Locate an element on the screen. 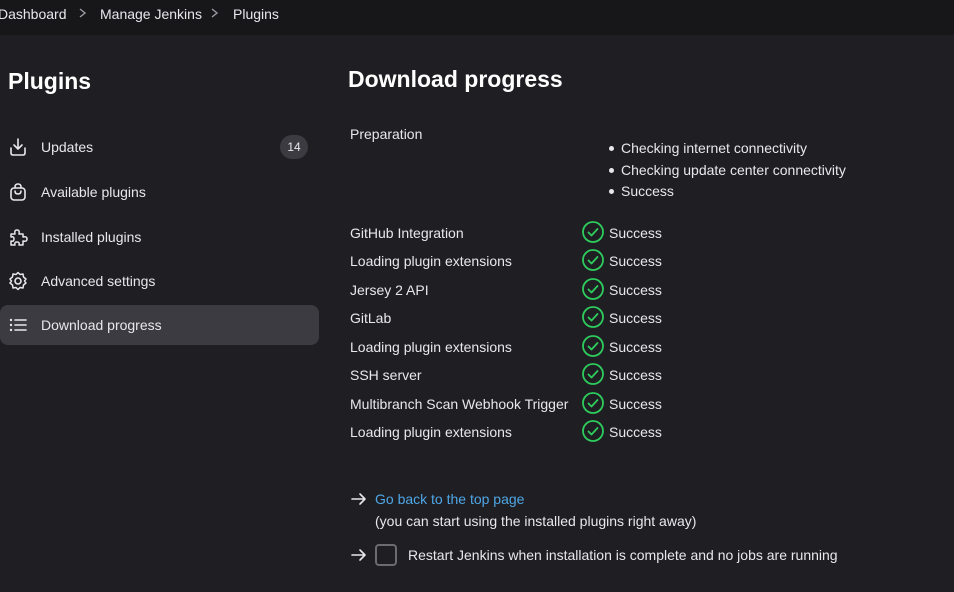 Image resolution: width=954 pixels, height=592 pixels. plugin-progress-row: SSH server Success is located at coordinates (600, 377).